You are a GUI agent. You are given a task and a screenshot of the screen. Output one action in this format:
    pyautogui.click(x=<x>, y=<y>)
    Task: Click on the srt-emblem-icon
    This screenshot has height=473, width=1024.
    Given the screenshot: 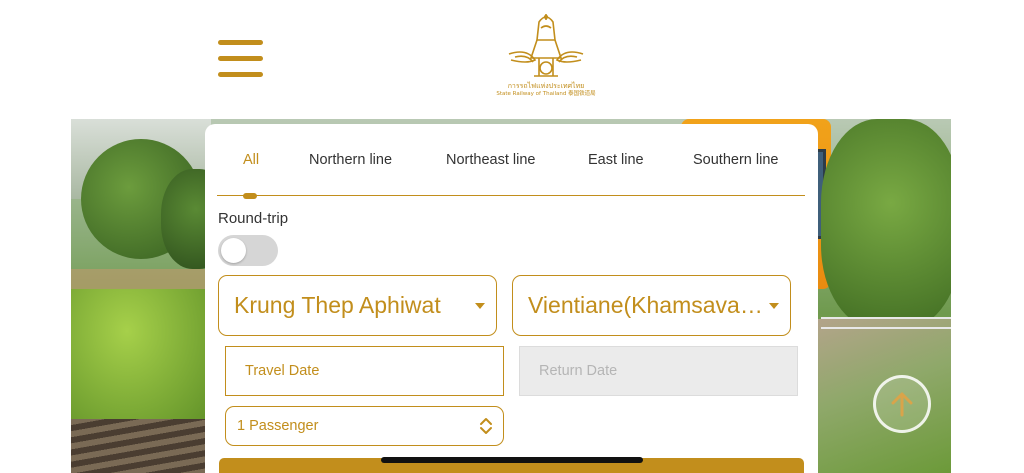 What is the action you would take?
    pyautogui.click(x=546, y=45)
    